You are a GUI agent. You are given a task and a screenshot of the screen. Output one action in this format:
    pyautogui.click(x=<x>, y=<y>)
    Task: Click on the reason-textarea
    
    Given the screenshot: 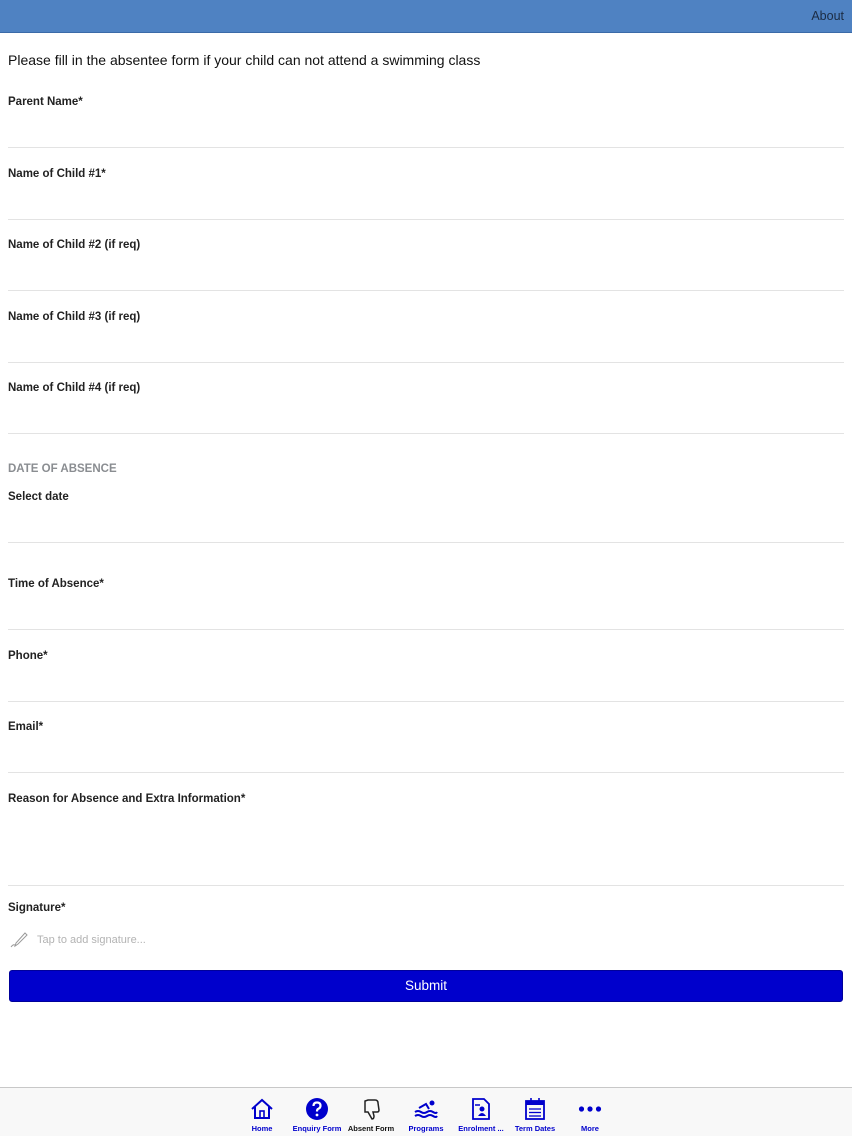 What is the action you would take?
    pyautogui.click(x=426, y=846)
    